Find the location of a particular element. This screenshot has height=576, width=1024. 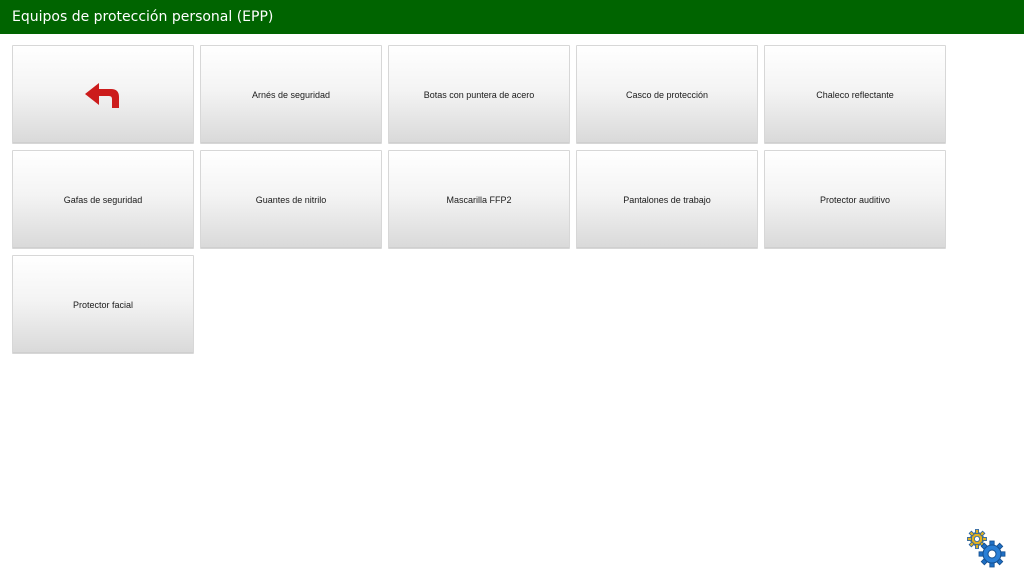

settings-gears-icon is located at coordinates (986, 548).